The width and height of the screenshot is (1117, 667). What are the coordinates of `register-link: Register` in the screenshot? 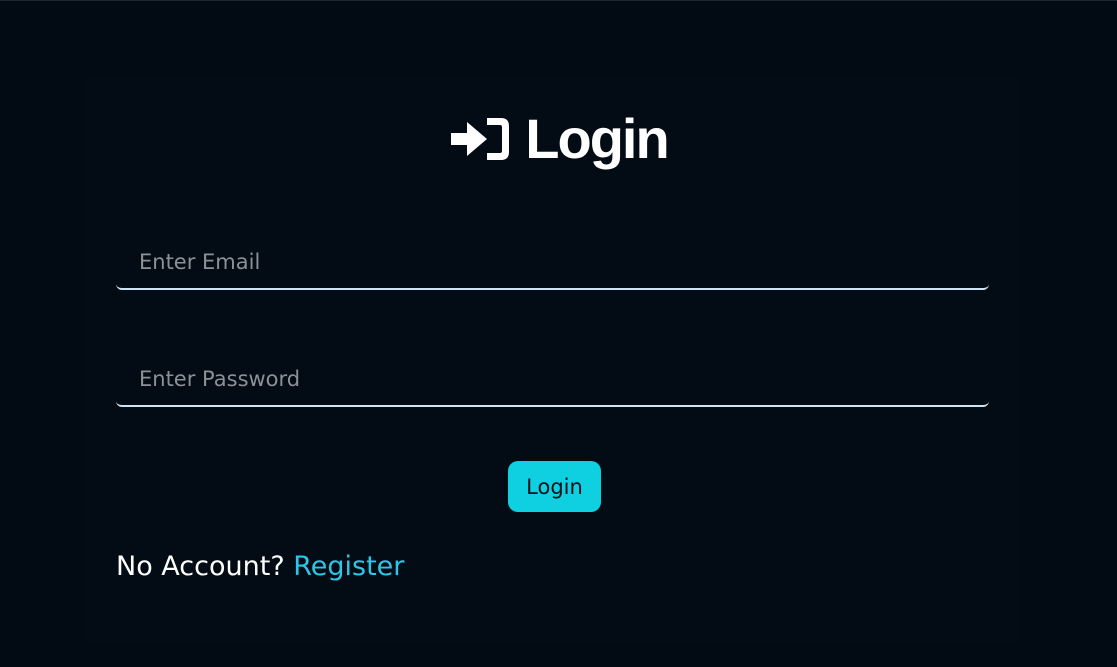 It's located at (348, 566).